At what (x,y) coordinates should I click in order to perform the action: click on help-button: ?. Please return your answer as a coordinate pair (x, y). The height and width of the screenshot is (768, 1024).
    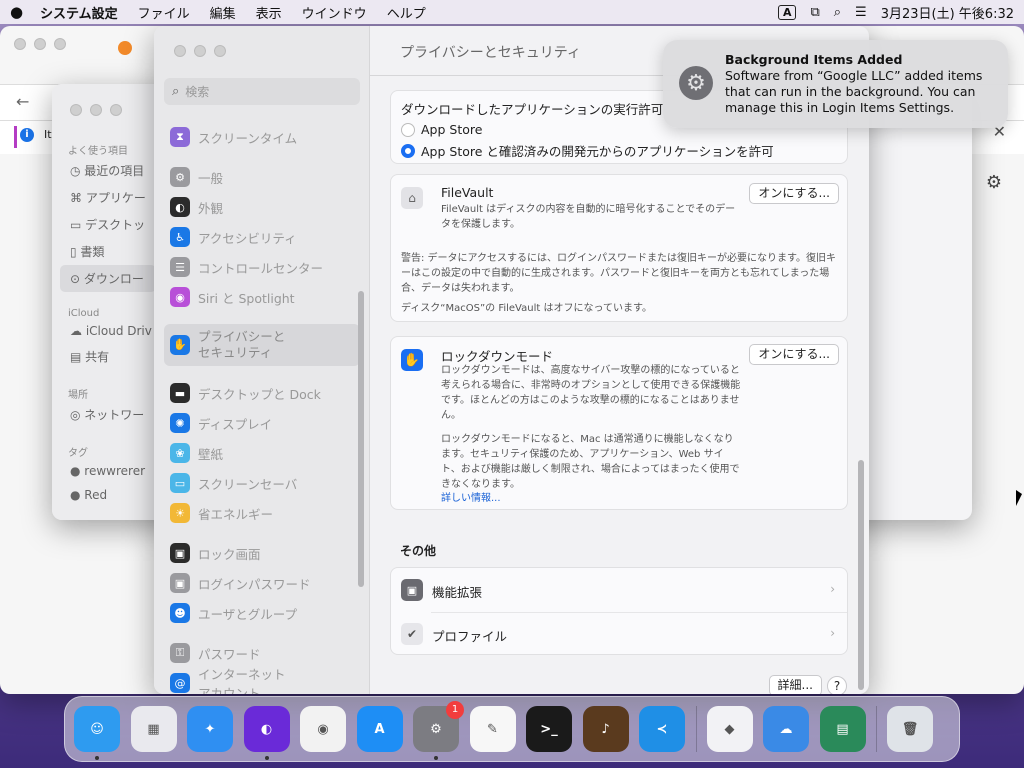
    Looking at the image, I should click on (837, 685).